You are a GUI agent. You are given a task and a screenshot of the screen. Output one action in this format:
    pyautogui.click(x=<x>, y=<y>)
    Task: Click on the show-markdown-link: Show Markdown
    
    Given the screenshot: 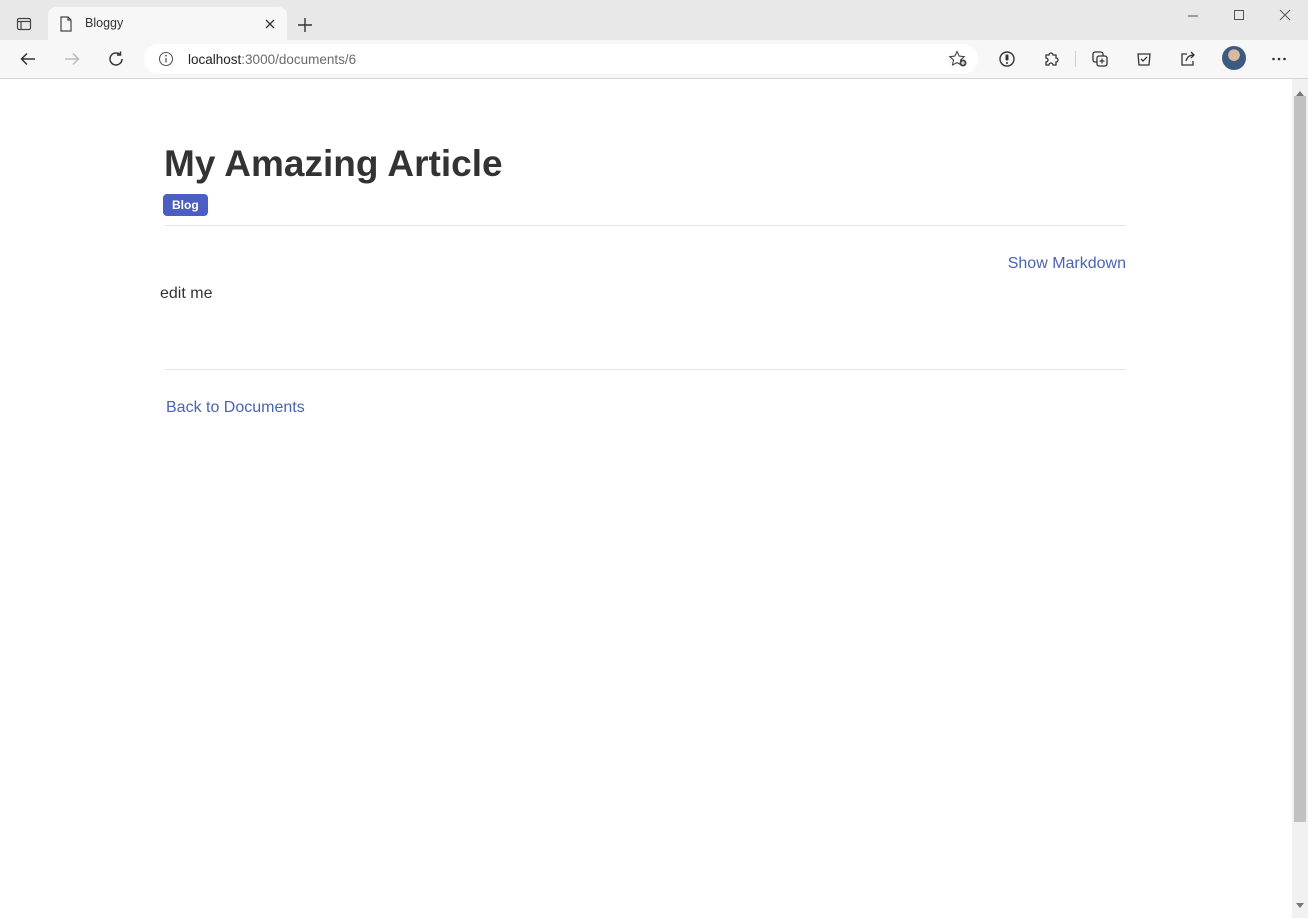 What is the action you would take?
    pyautogui.click(x=1067, y=264)
    